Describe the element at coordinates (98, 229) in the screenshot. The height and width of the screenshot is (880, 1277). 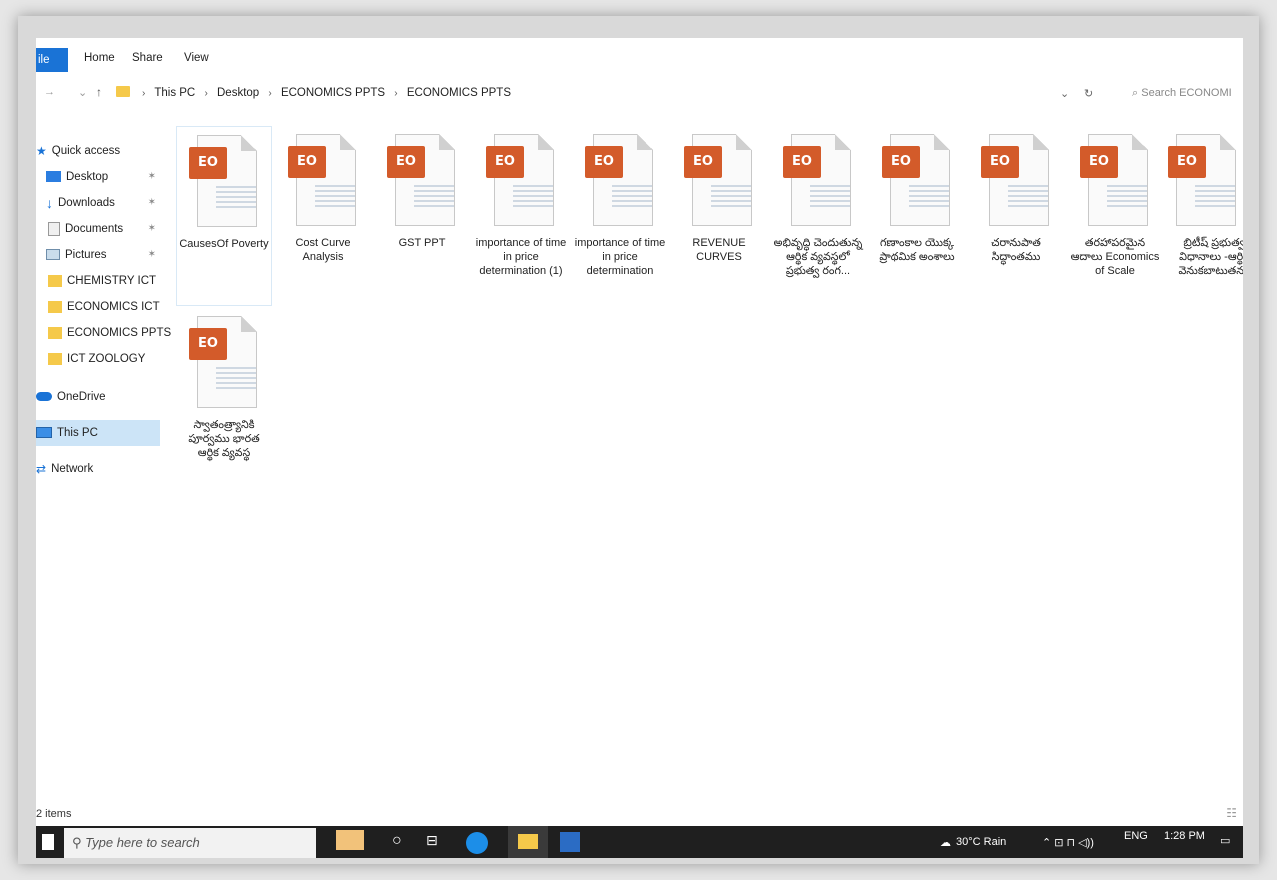
I see `sidebar-item-documents: Documents ✶` at that location.